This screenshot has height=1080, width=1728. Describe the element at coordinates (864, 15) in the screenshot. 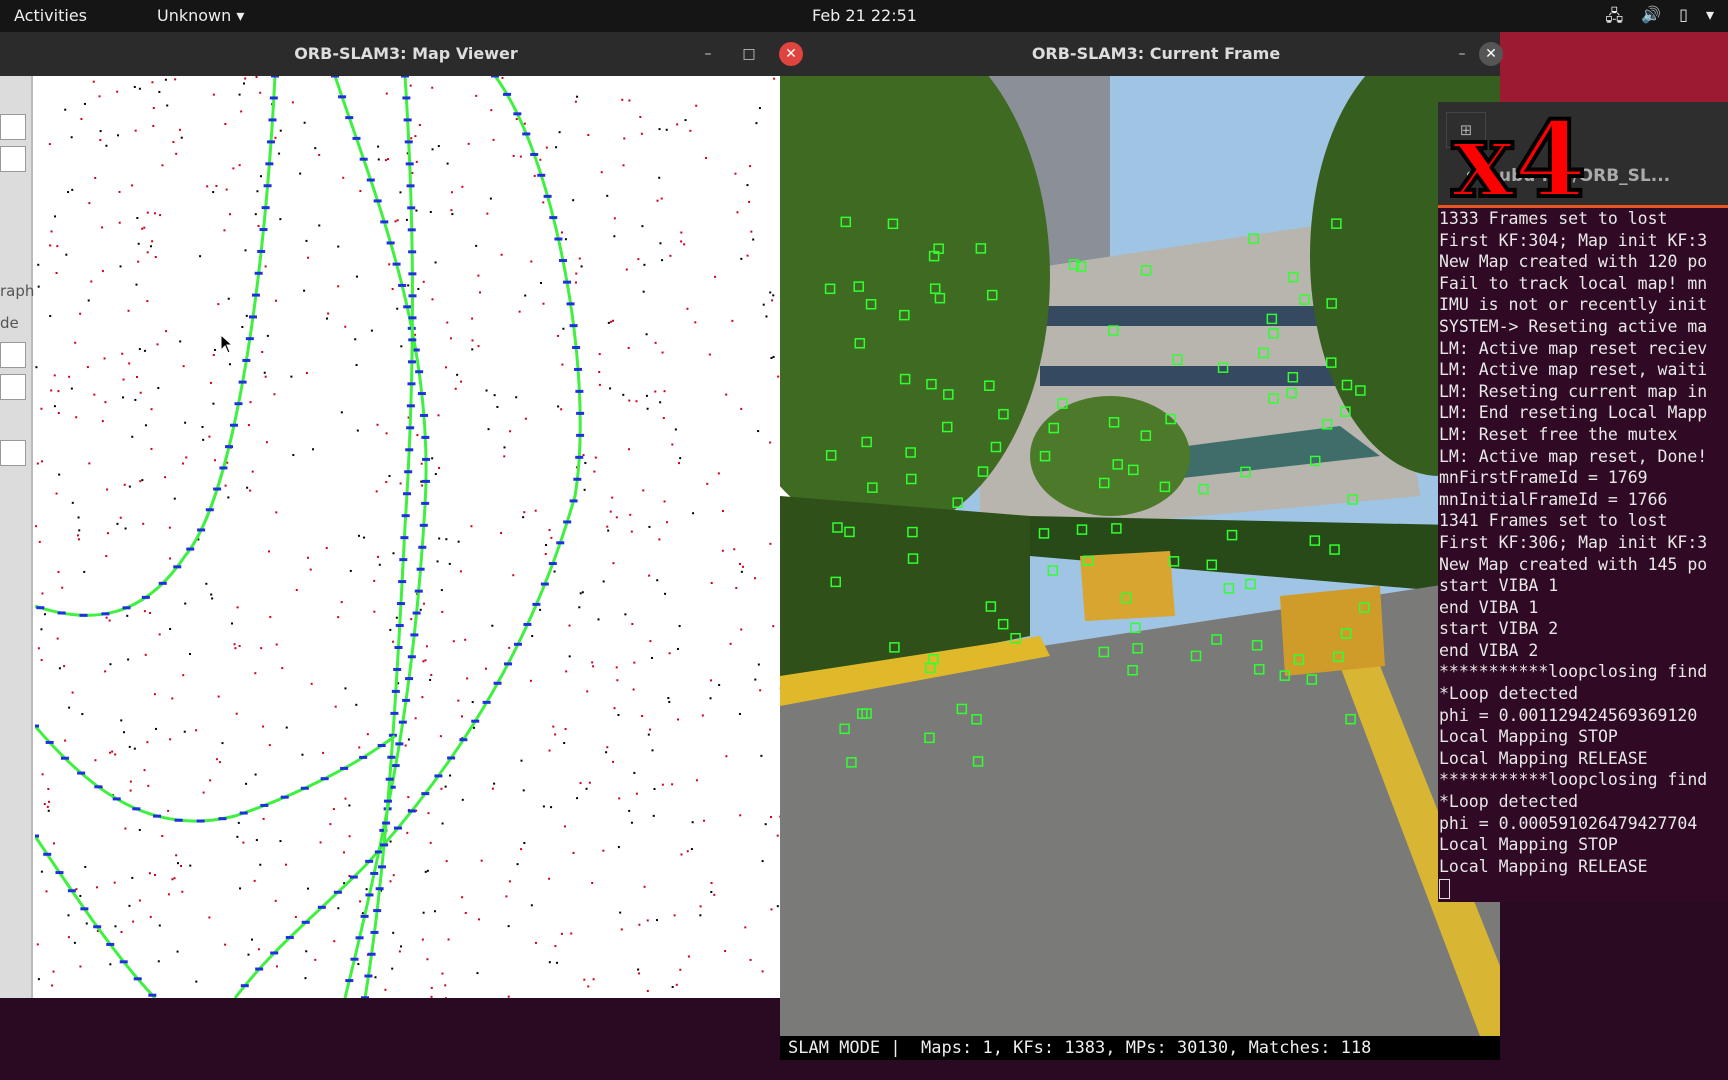

I see `clock: Feb 21 22:51` at that location.